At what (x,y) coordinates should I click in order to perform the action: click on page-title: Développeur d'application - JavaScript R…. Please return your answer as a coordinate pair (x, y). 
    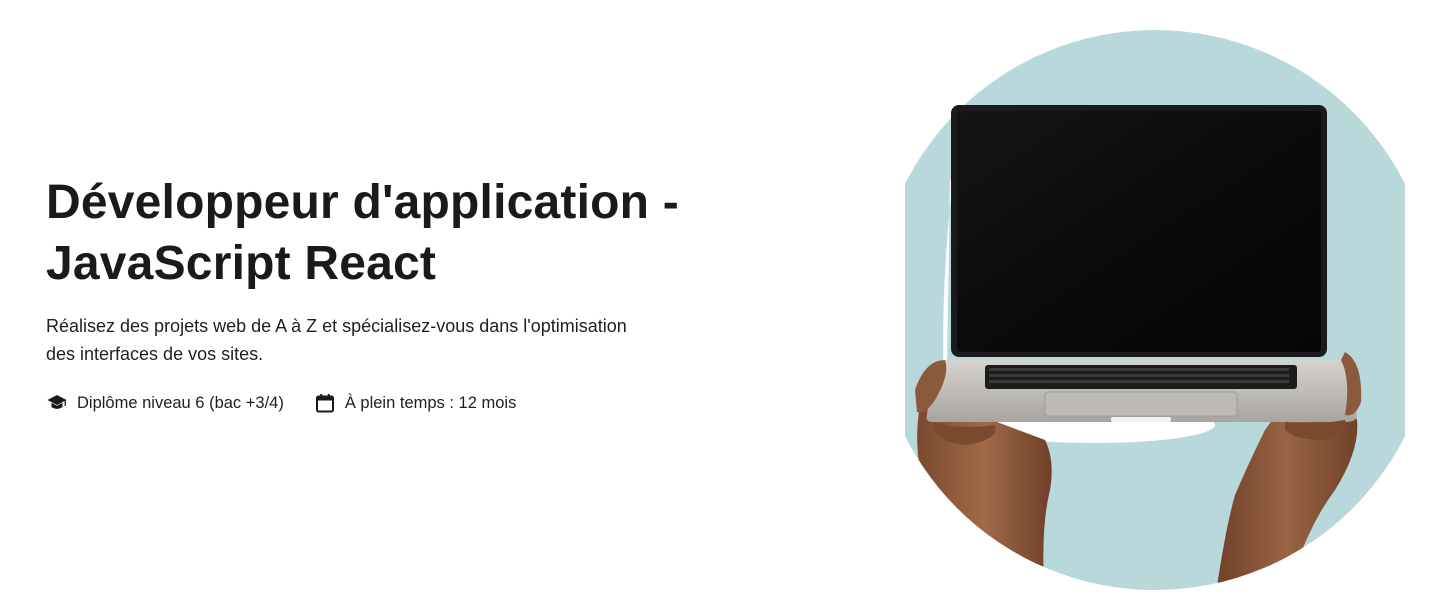
    Looking at the image, I should click on (406, 233).